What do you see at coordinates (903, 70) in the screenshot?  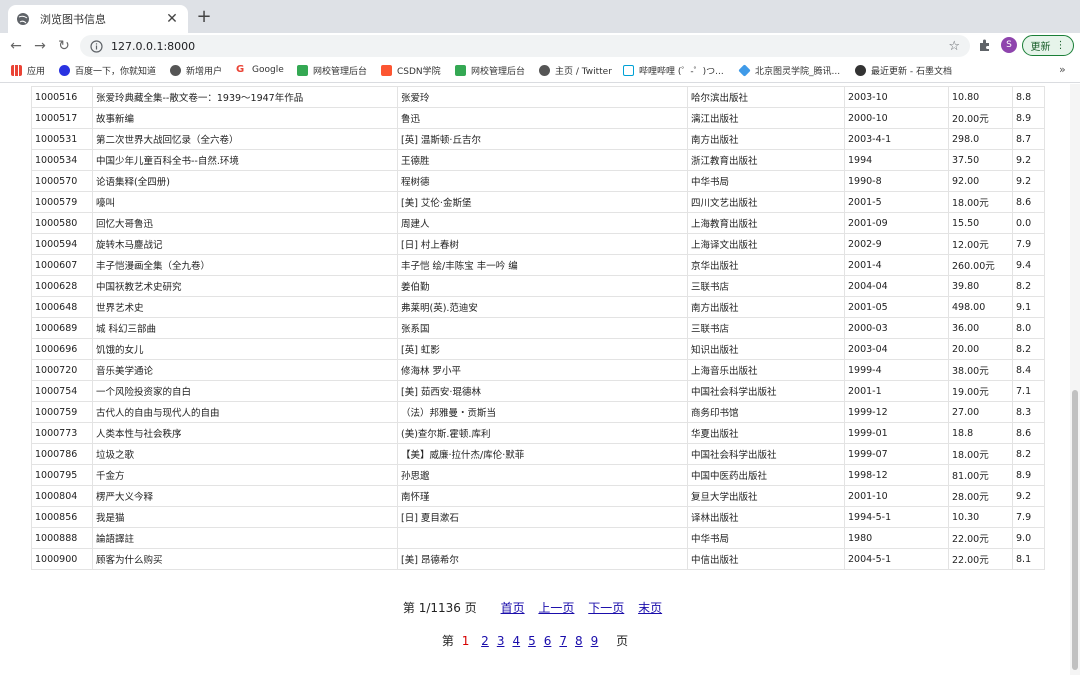 I see `bookmark-shimo: 最近更新 - 石墨文档` at bounding box center [903, 70].